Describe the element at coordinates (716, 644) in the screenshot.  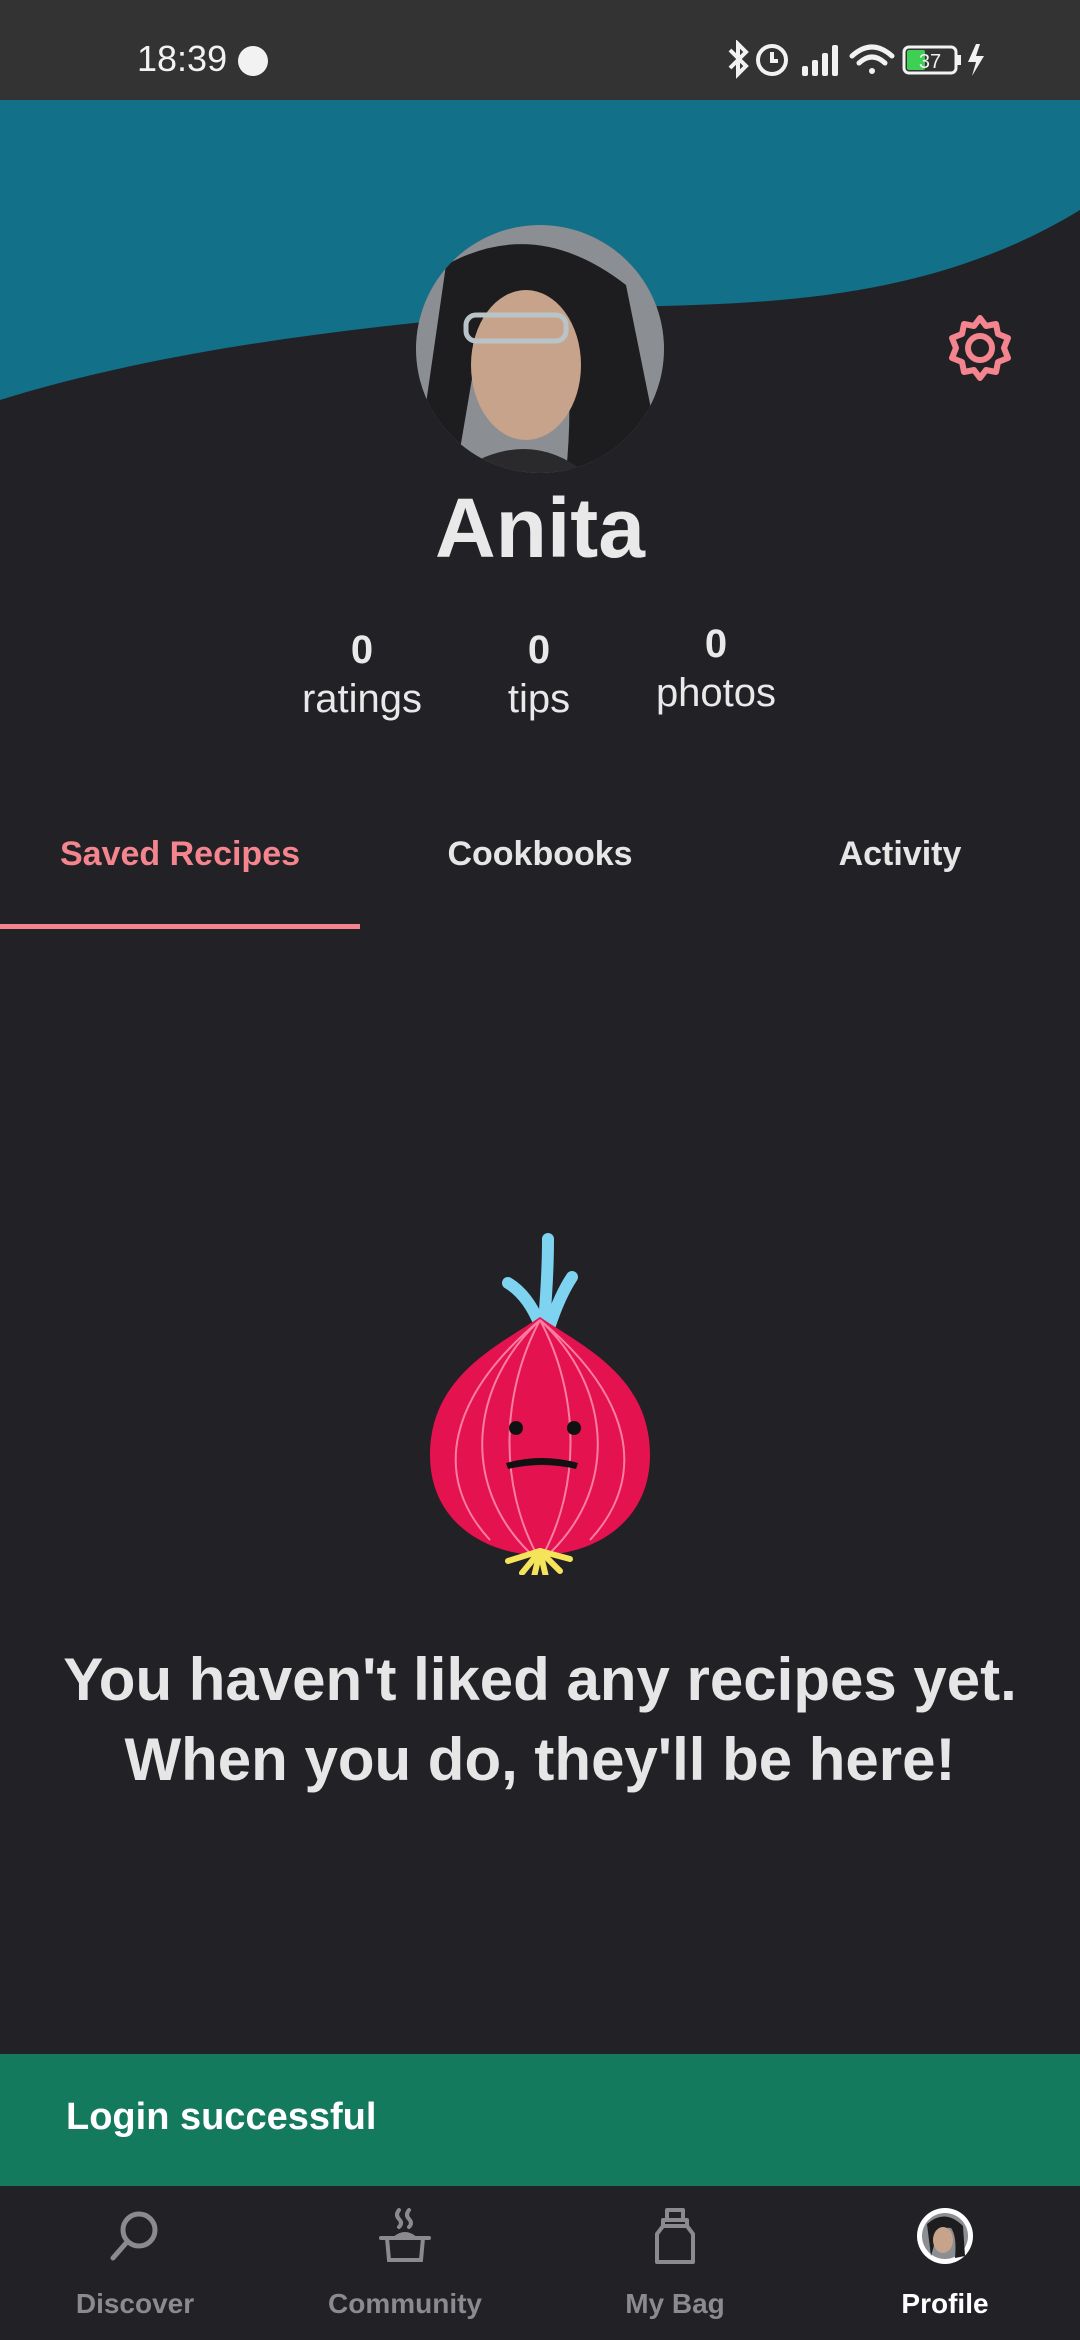
I see `stat-photos-value: 0` at that location.